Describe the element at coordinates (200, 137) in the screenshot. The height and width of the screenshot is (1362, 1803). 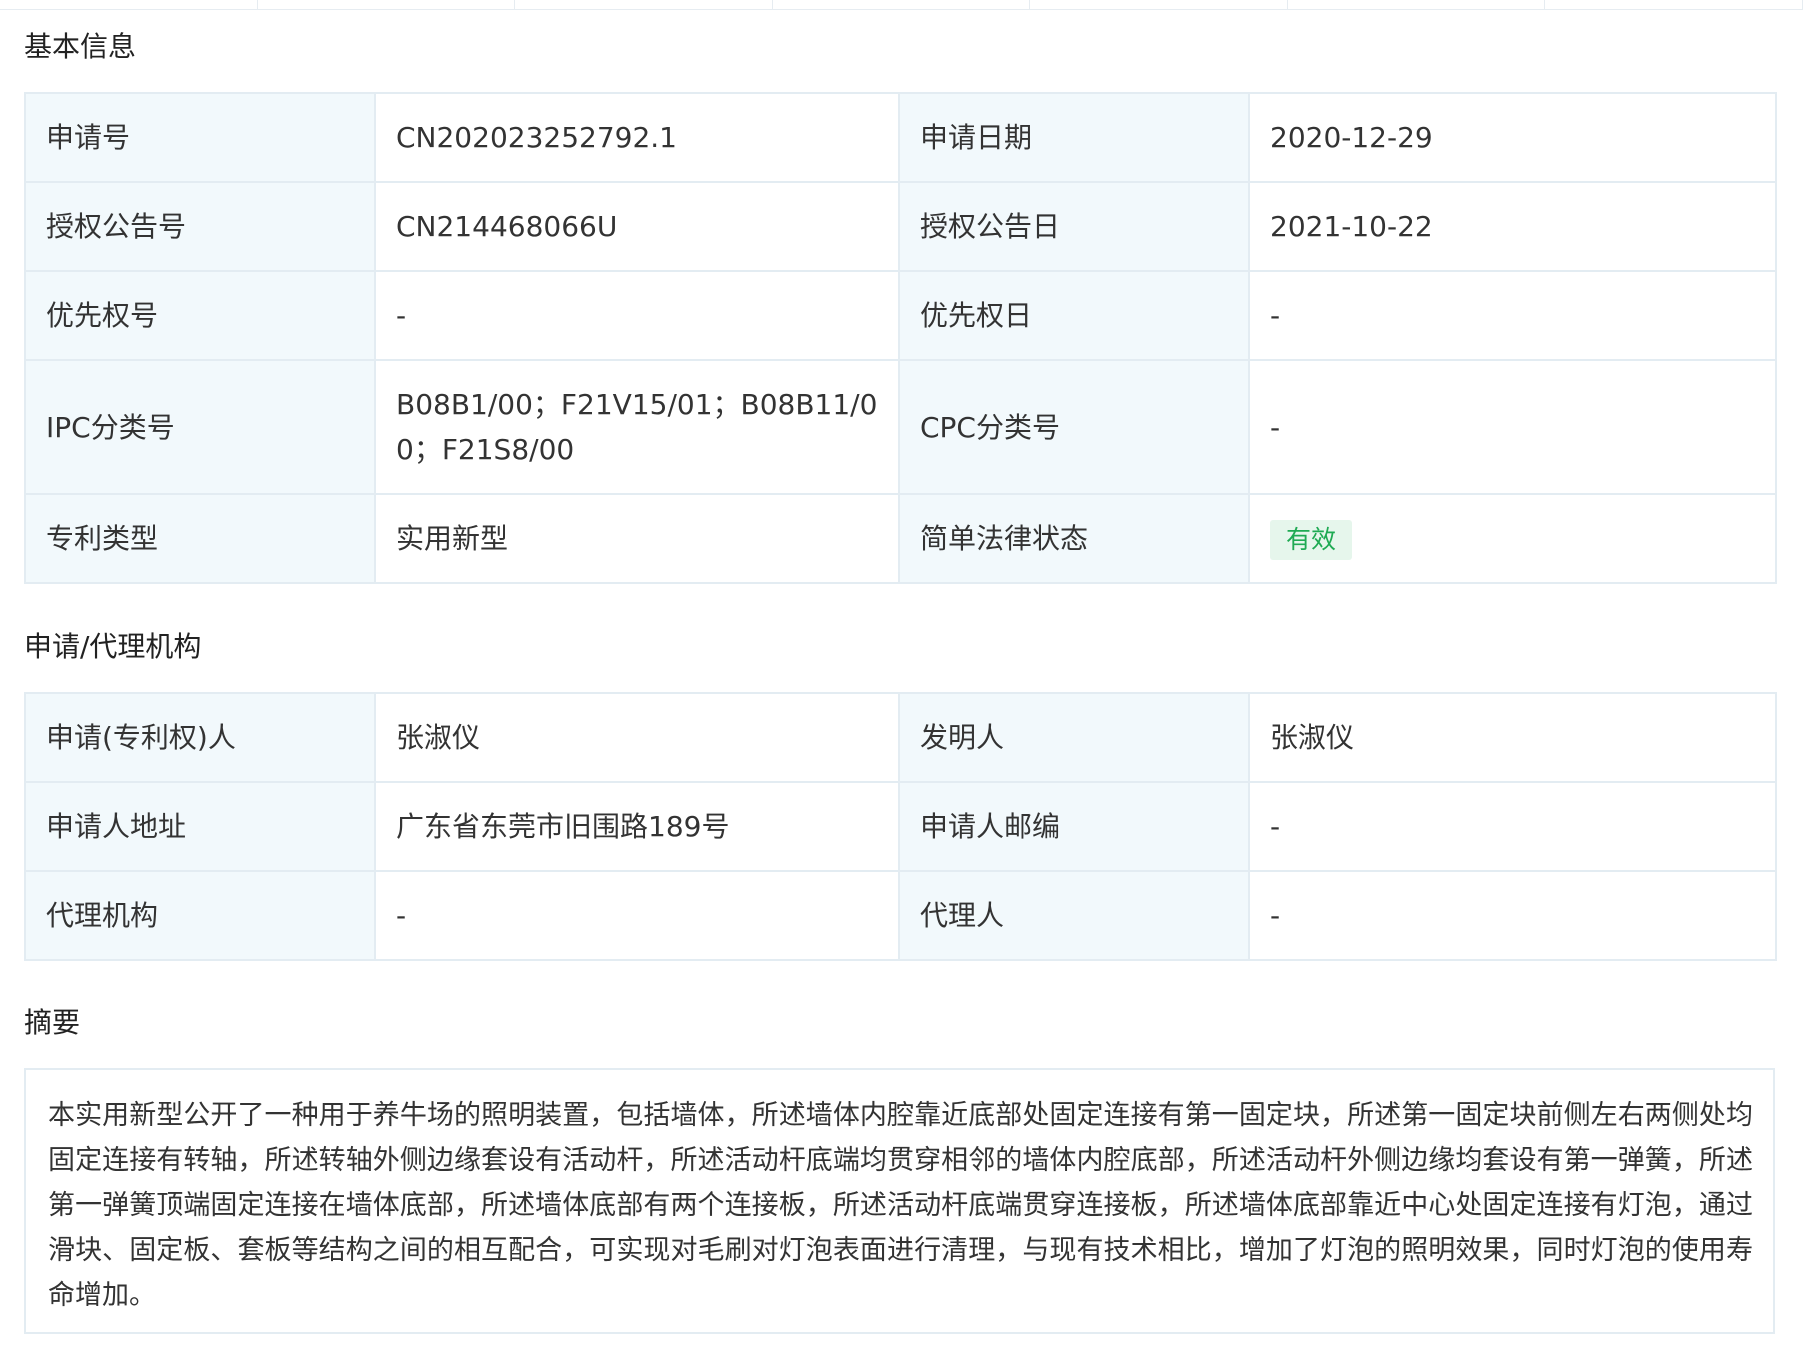
I see `application-number-label: 申请号` at that location.